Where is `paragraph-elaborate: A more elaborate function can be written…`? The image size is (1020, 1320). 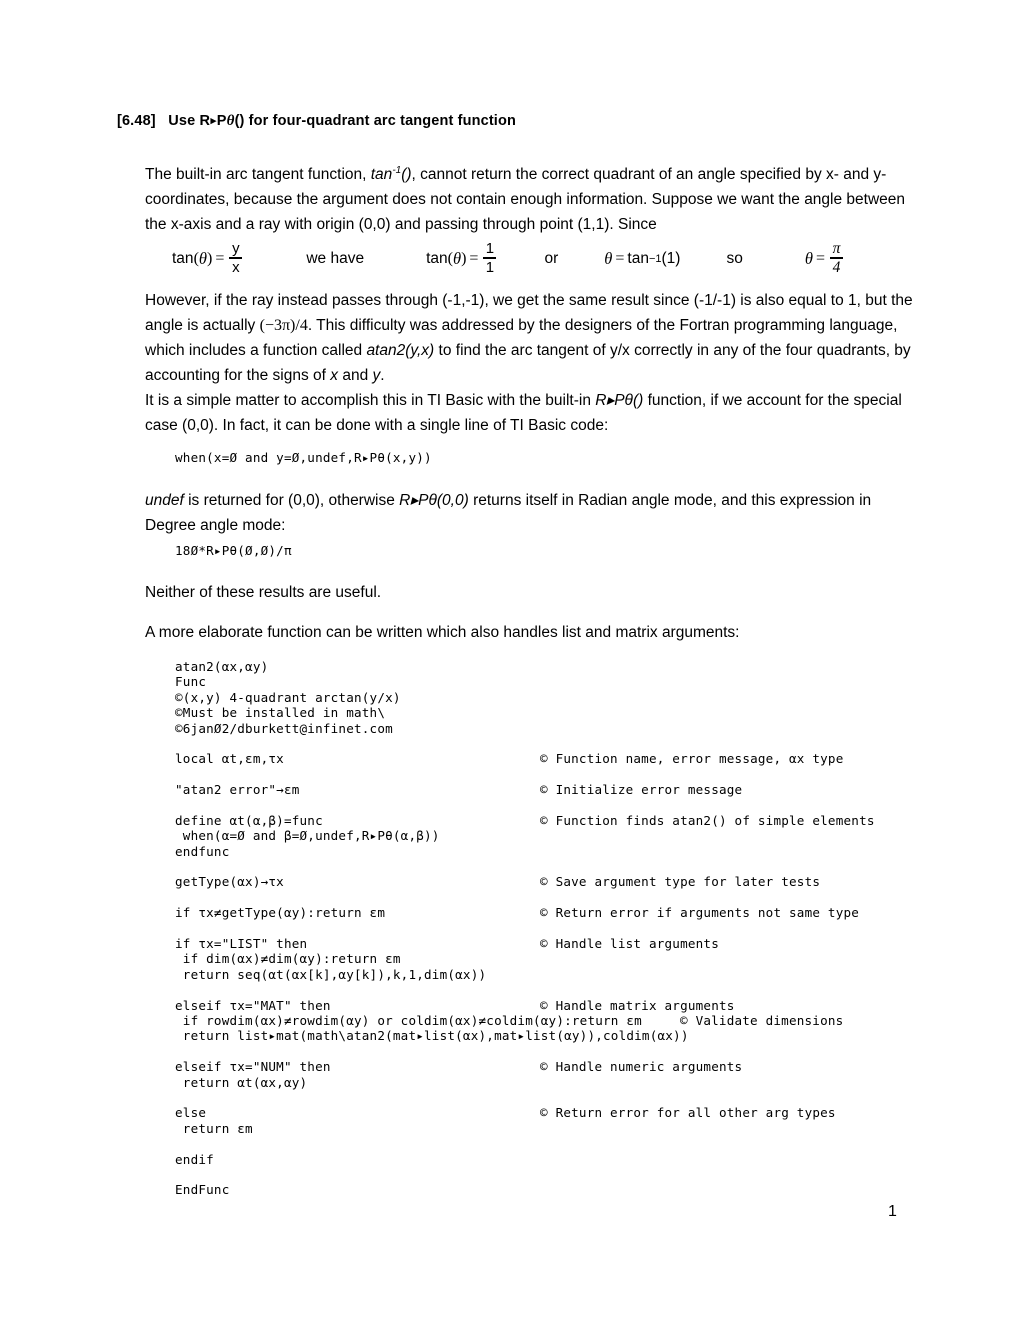 paragraph-elaborate: A more elaborate function can be written… is located at coordinates (442, 632).